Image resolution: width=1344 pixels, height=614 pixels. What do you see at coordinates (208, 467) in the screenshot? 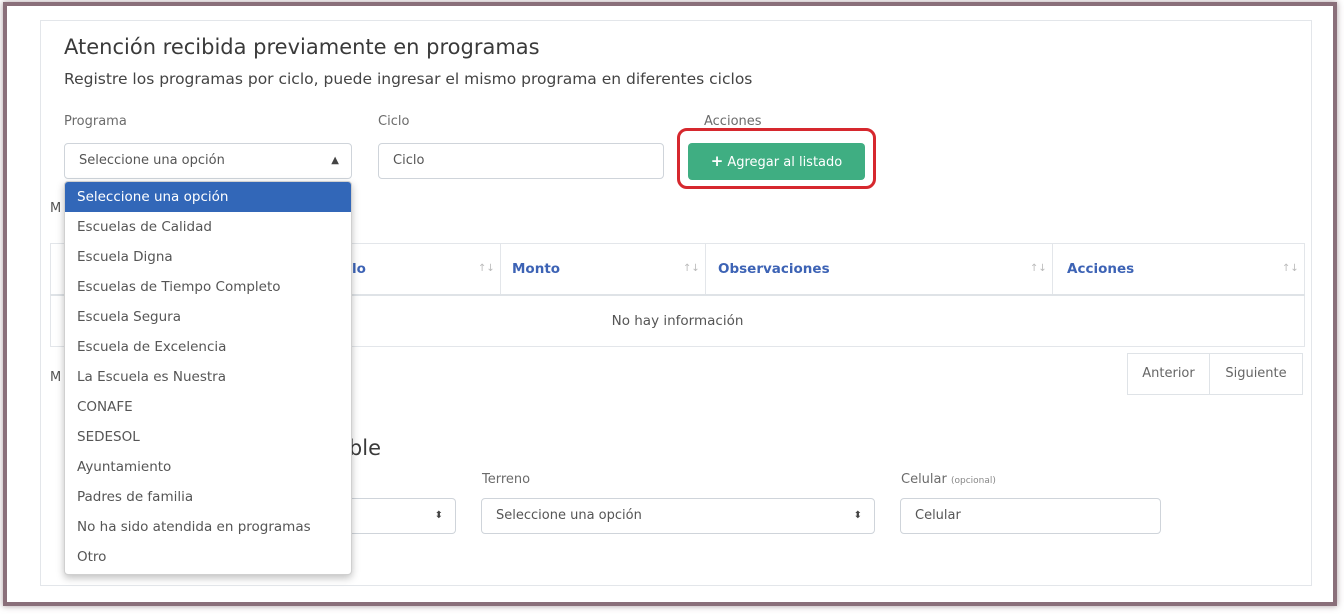
I see `dropdown-option: Ayuntamiento` at bounding box center [208, 467].